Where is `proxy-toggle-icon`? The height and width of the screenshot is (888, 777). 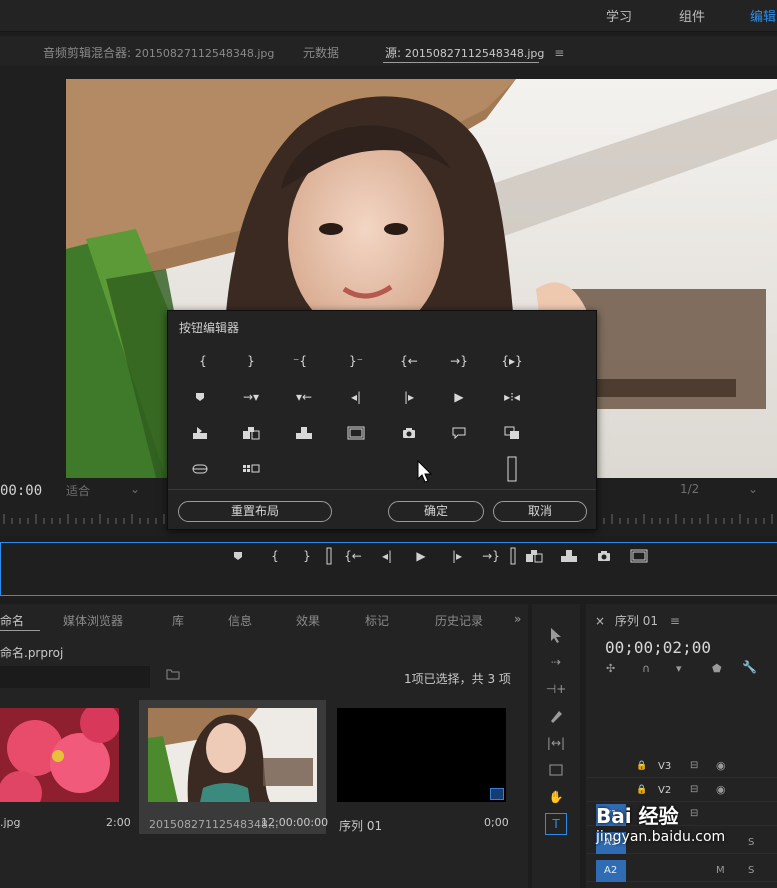 proxy-toggle-icon is located at coordinates (251, 469).